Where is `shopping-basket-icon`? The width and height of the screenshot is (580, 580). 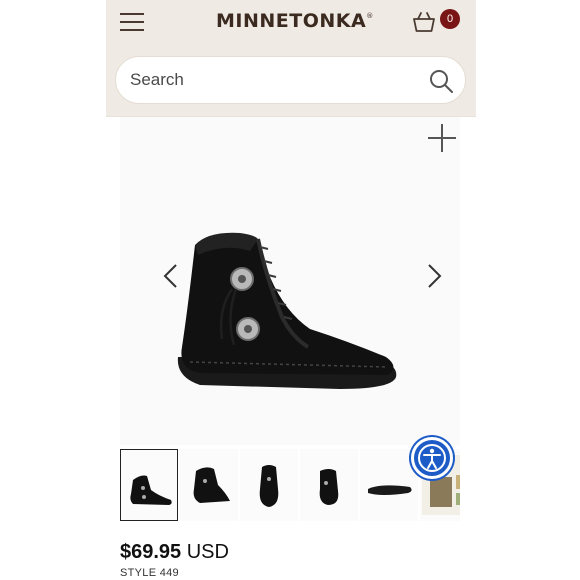
shopping-basket-icon is located at coordinates (424, 22).